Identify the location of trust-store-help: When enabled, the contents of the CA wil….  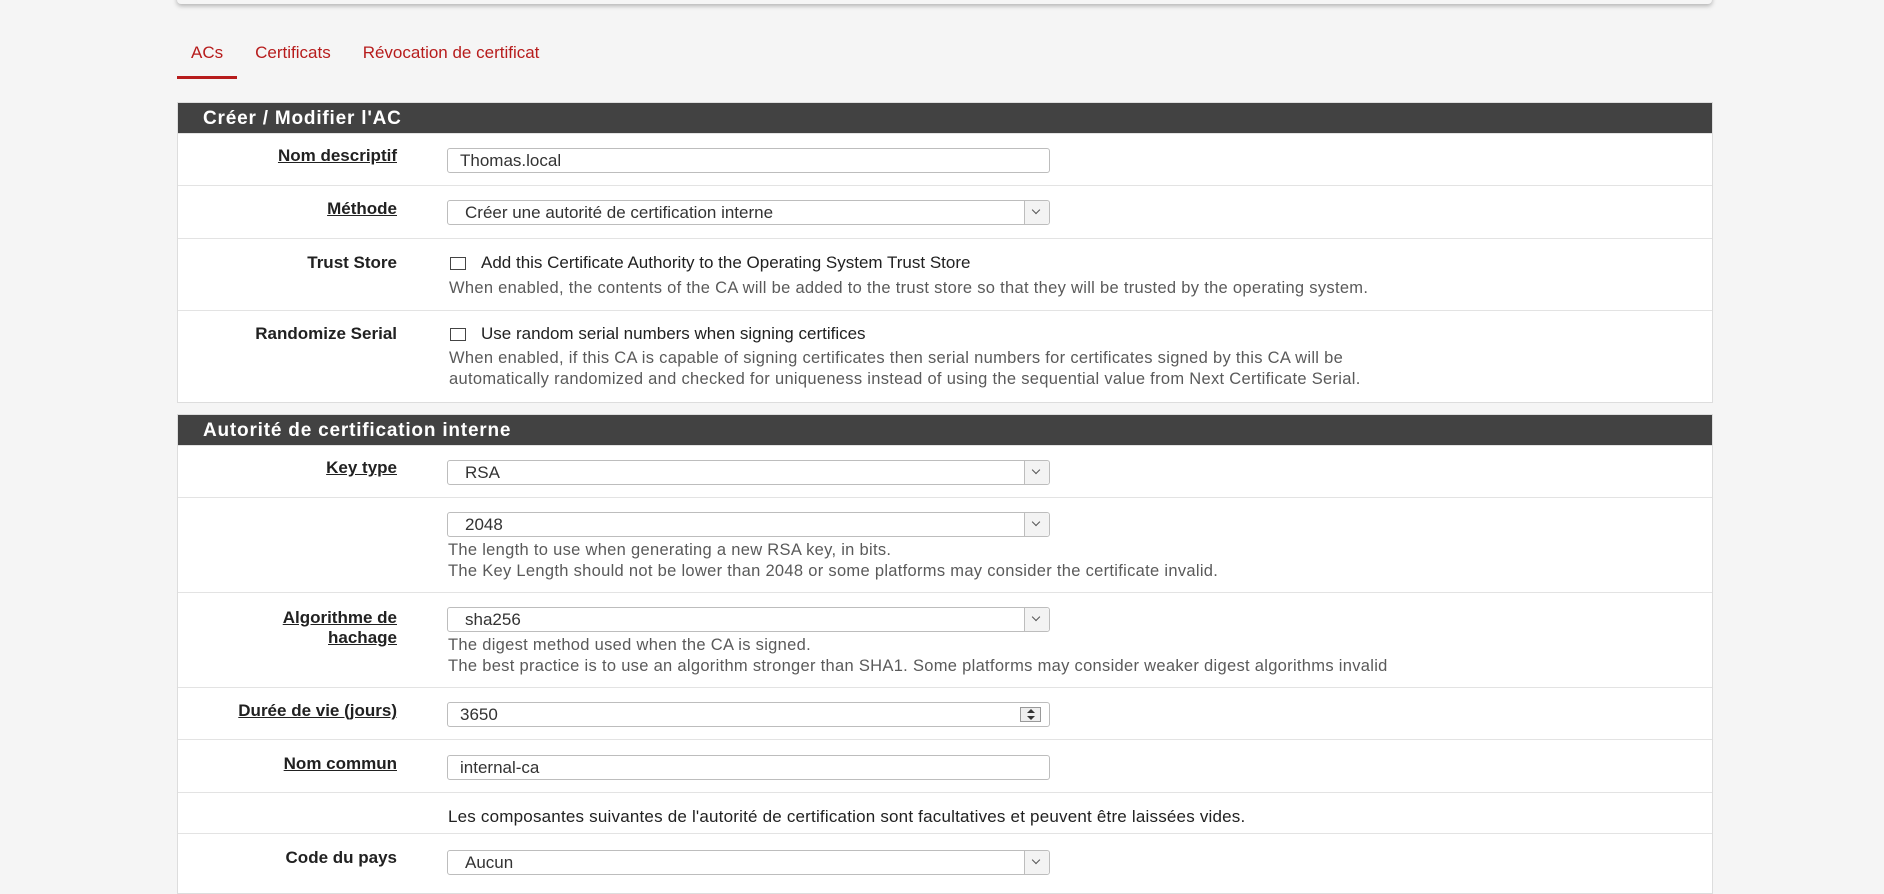
(909, 288).